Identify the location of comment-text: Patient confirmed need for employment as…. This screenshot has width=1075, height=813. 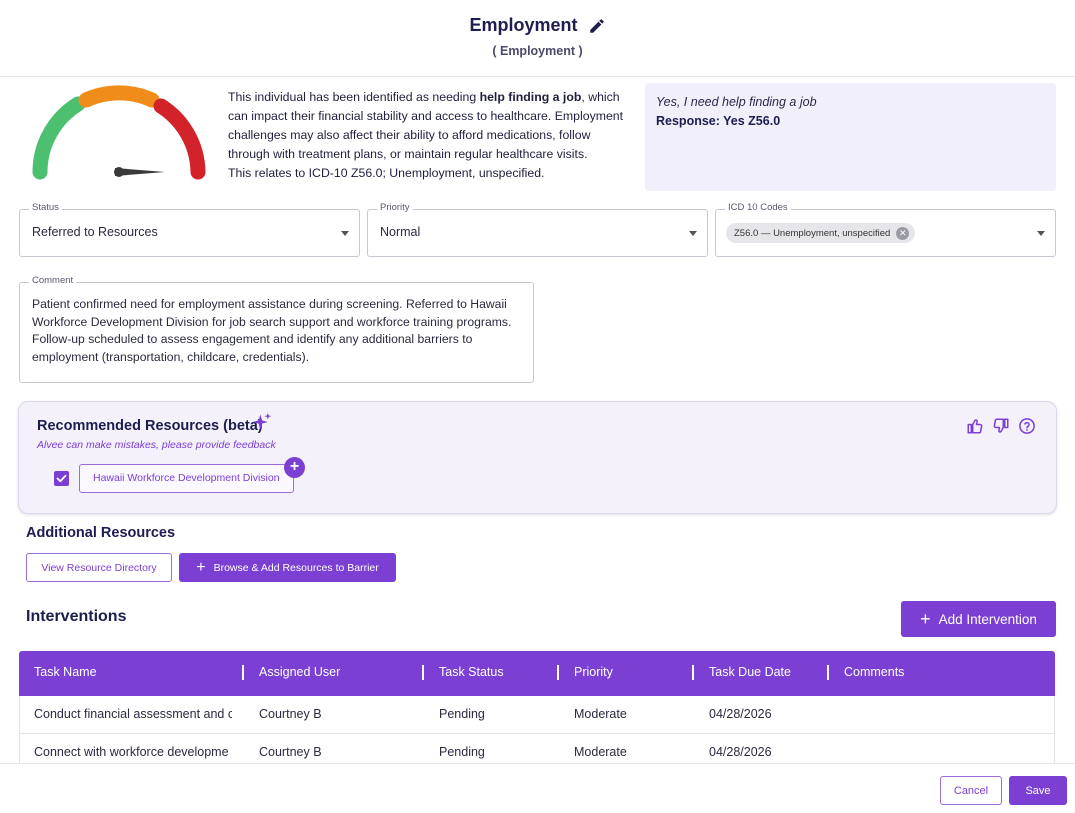
(279, 331).